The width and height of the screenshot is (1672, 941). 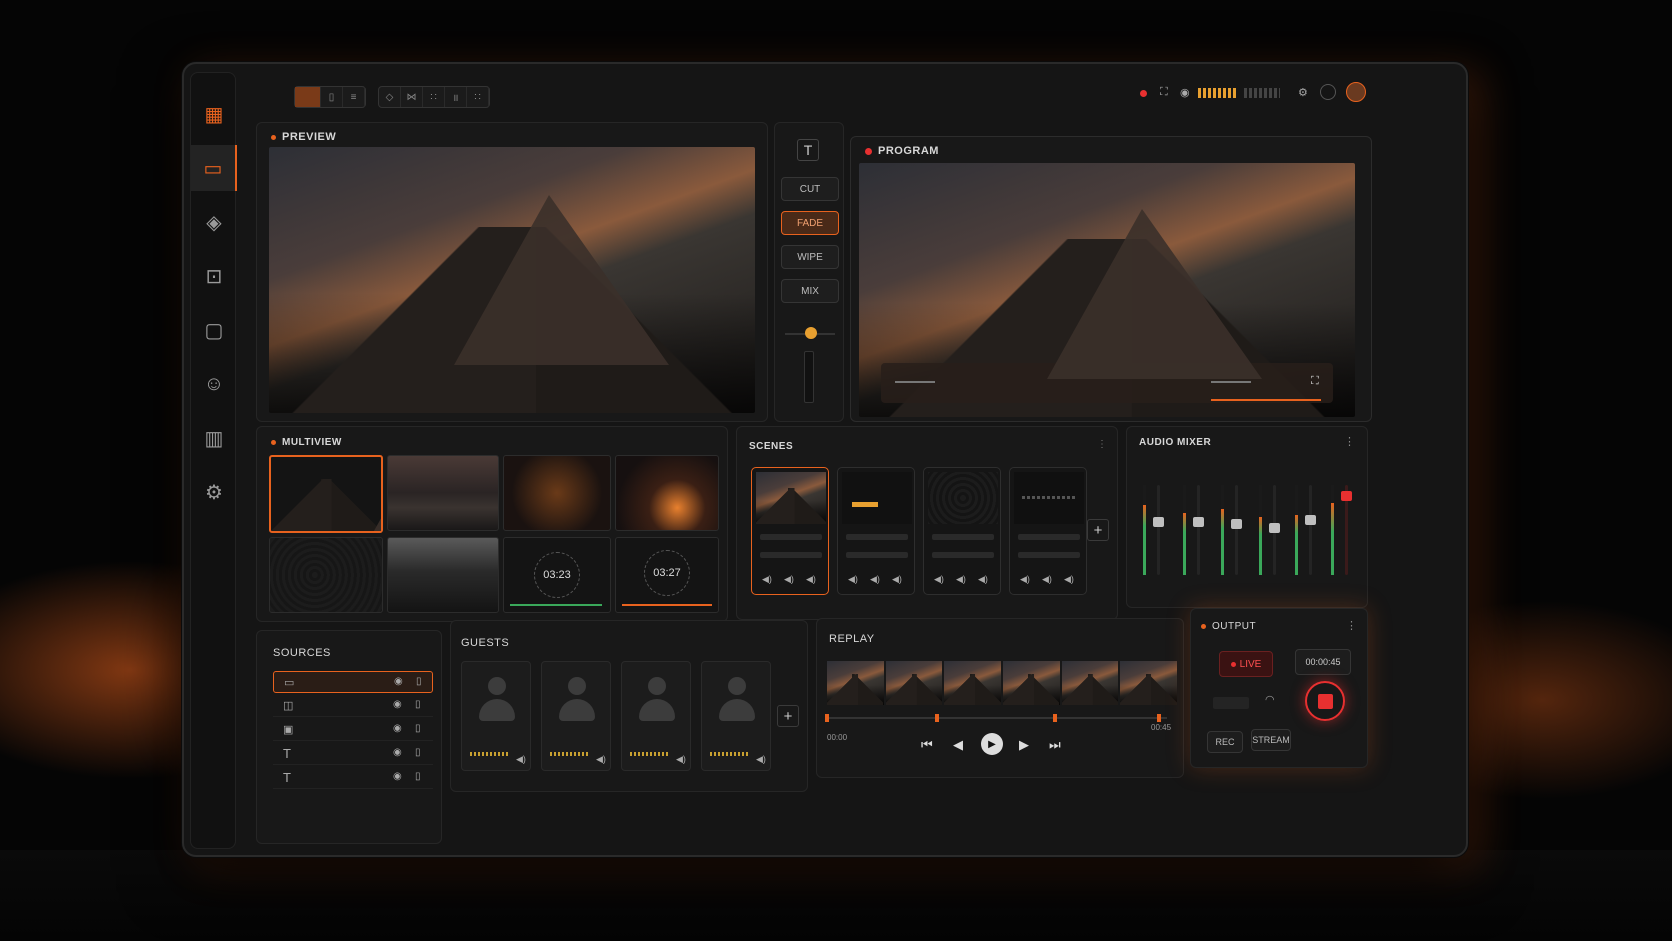 I want to click on chat-icon: ▢, so click(x=214, y=330).